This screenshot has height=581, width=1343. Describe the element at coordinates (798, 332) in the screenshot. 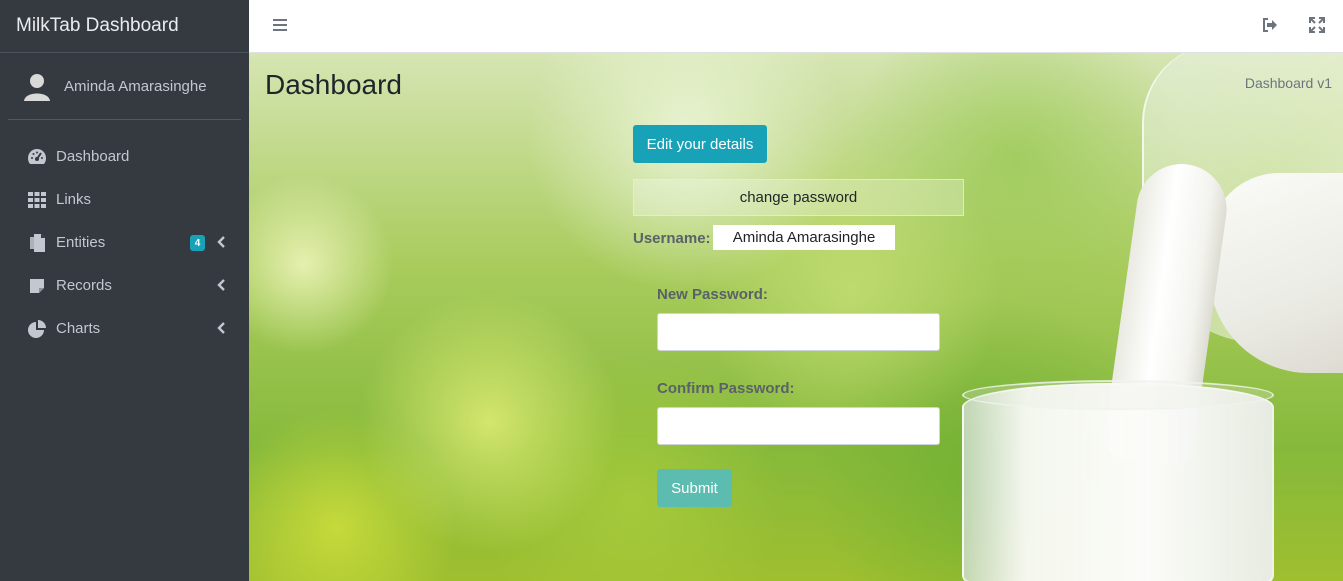

I see `new-password-field` at that location.